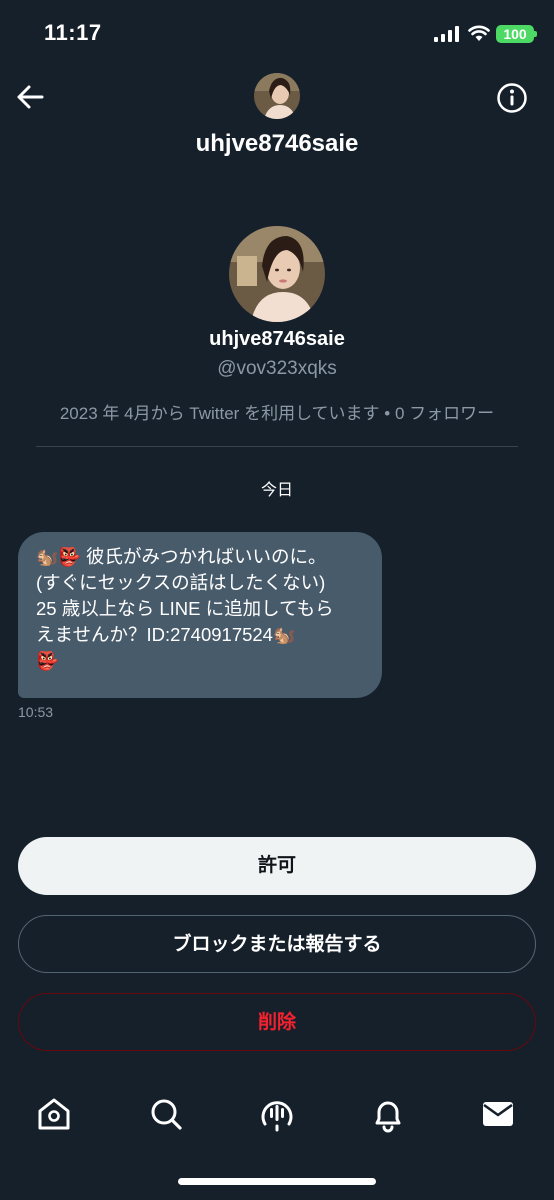 This screenshot has width=554, height=1200. I want to click on message-text-line: 彼氏がみつかればいいのに。, so click(206, 556).